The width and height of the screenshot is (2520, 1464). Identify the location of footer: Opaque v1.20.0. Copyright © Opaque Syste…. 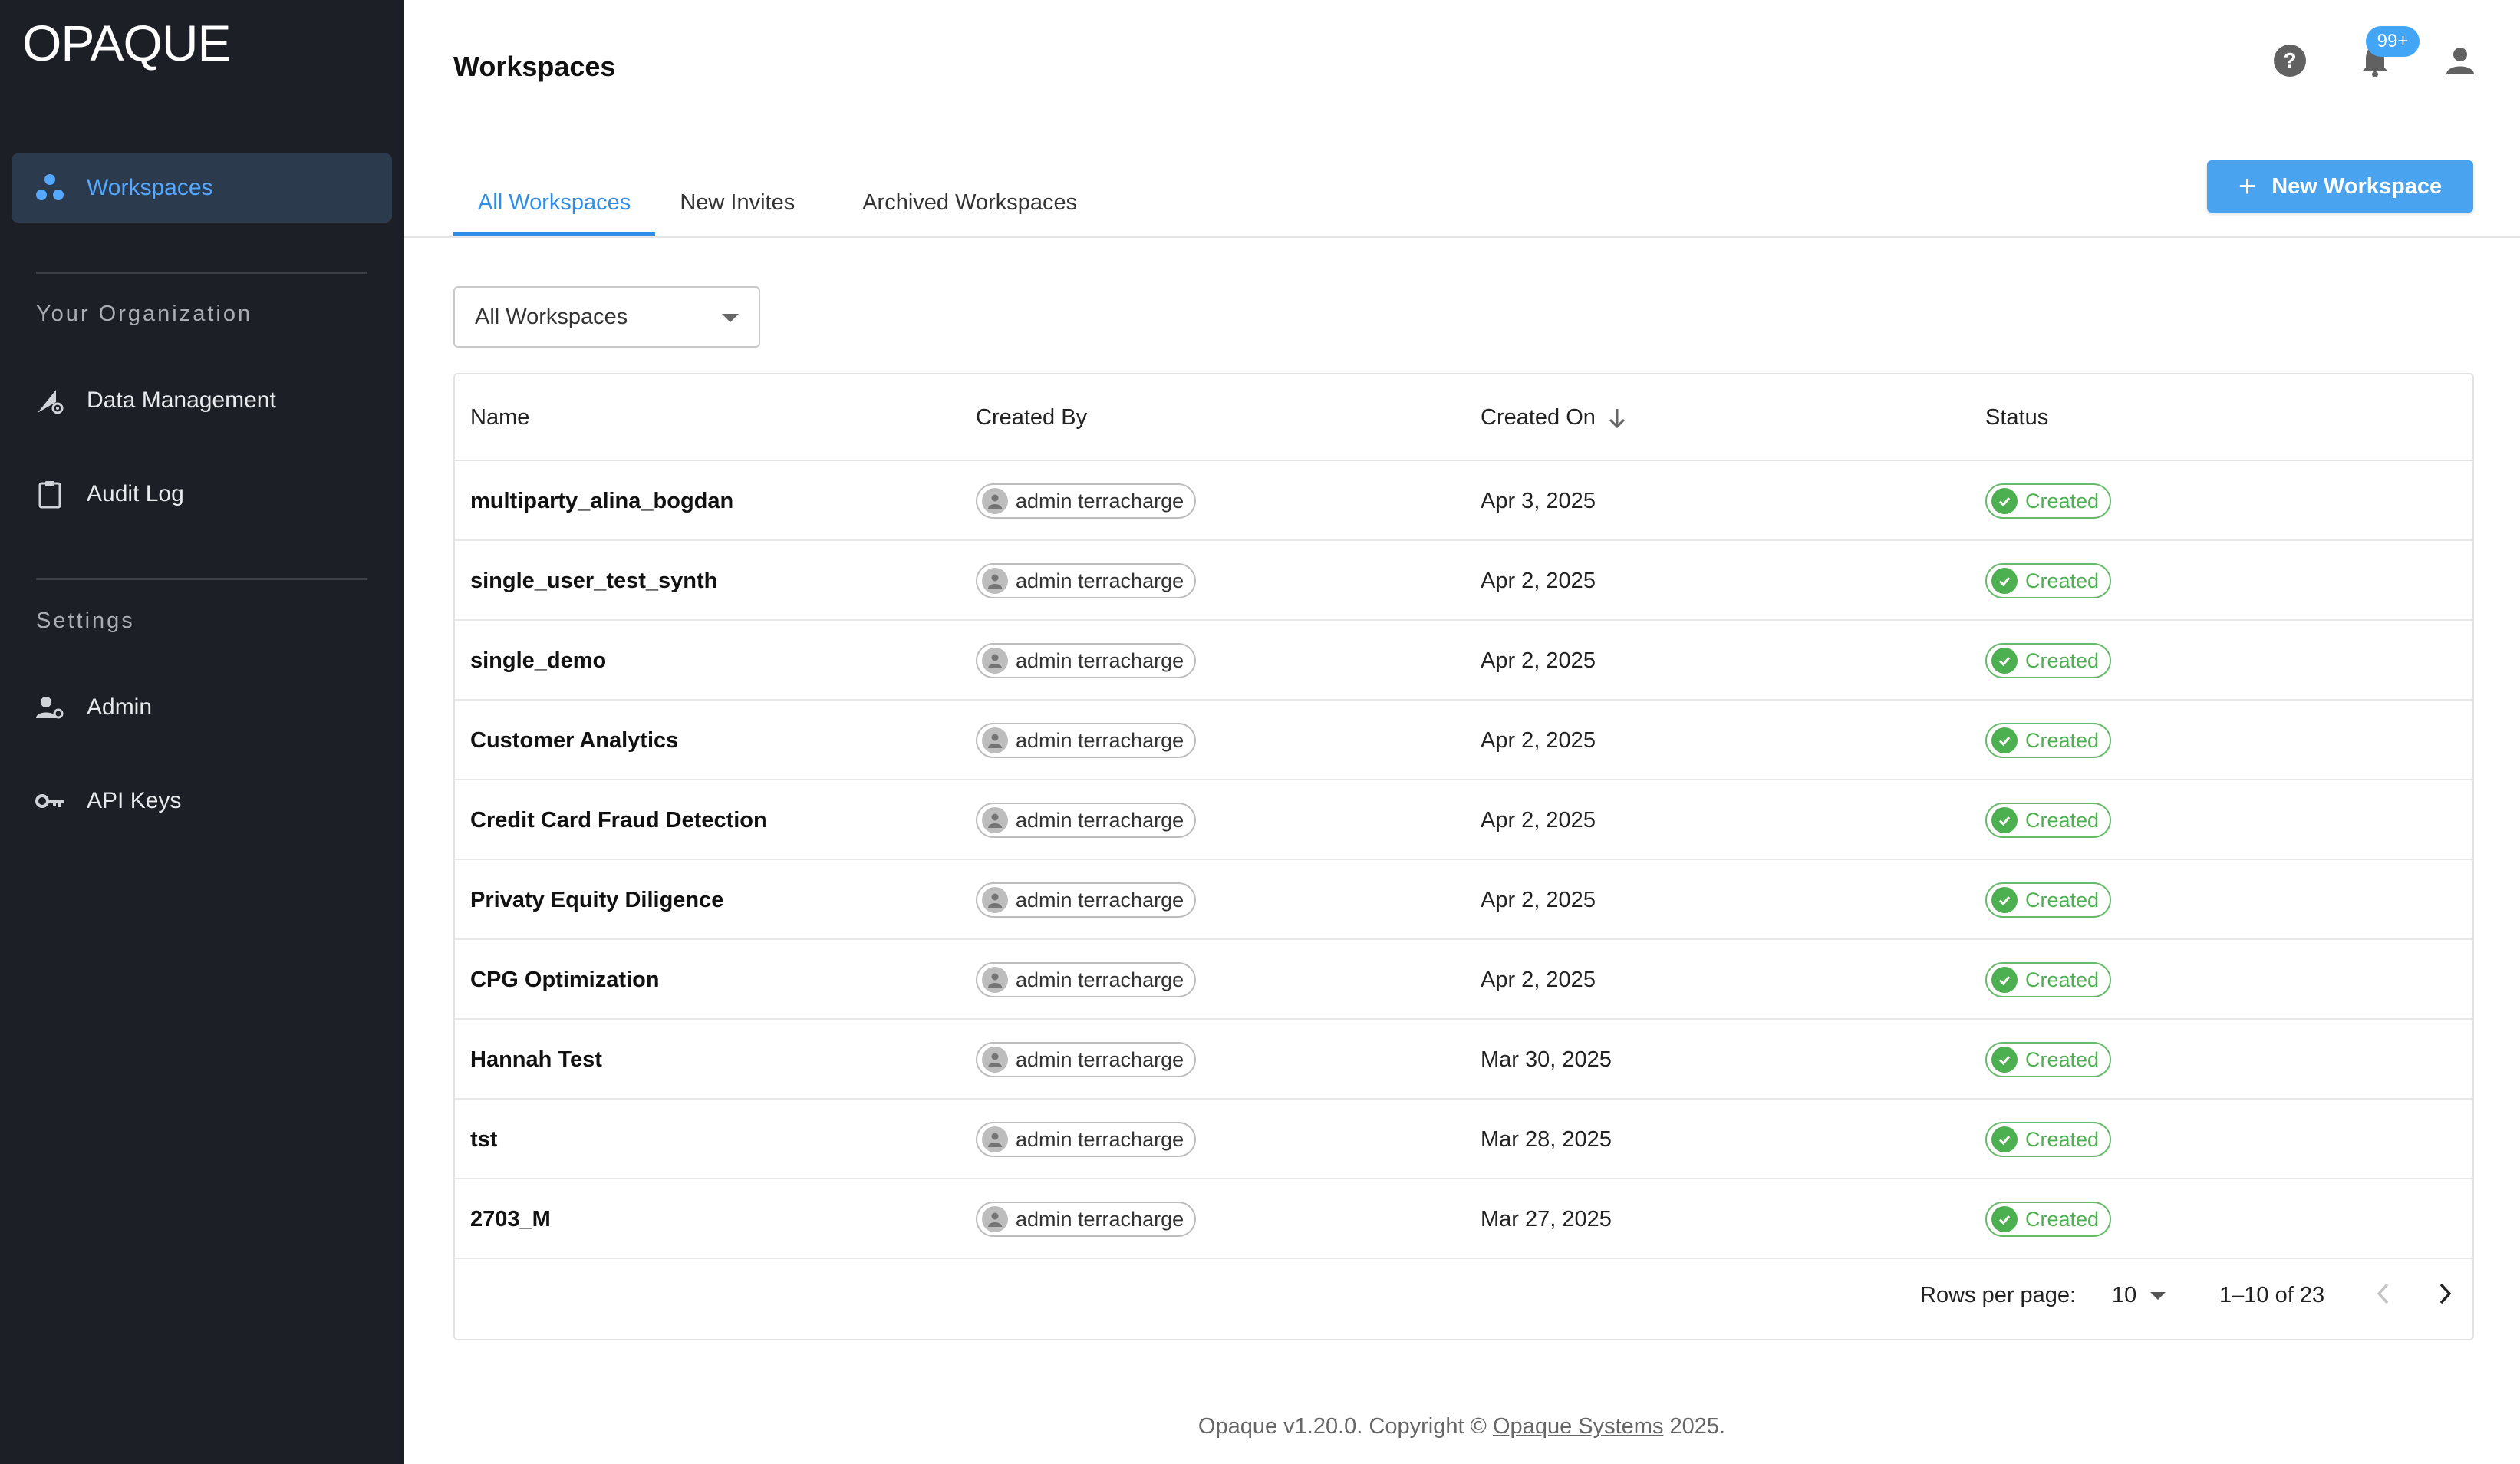
(1462, 1427).